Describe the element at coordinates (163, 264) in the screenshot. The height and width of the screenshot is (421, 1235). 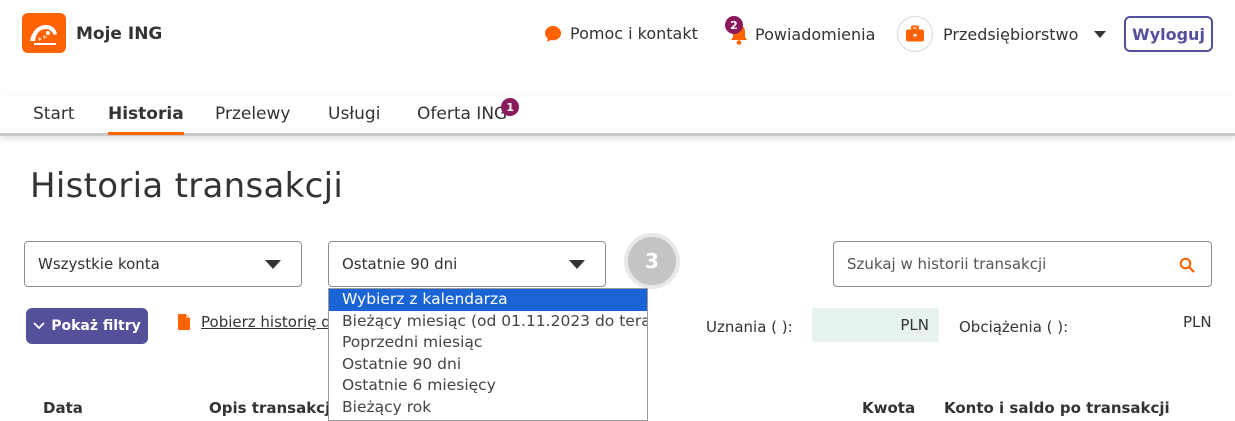
I see `accounts-select: Wszystkie konta` at that location.